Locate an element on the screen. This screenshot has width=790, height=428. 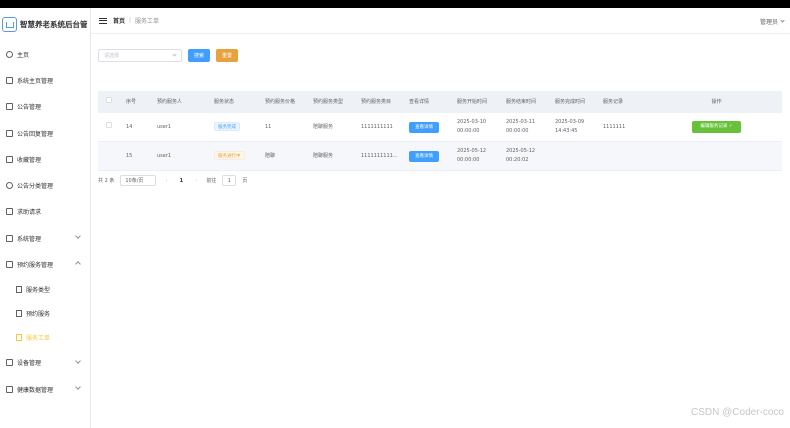
sidebar-item-health-data: 健康数据管理 is located at coordinates (45, 389).